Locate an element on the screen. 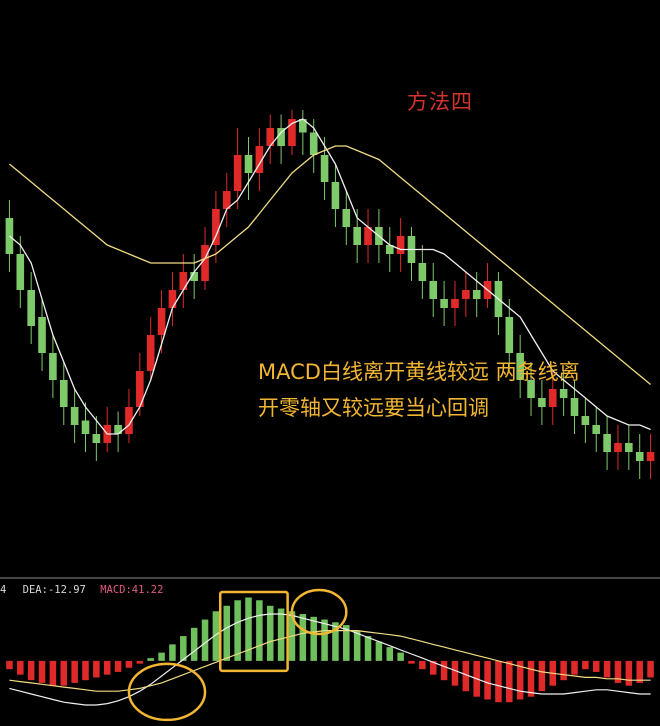  highlight-ellipse is located at coordinates (319, 612).